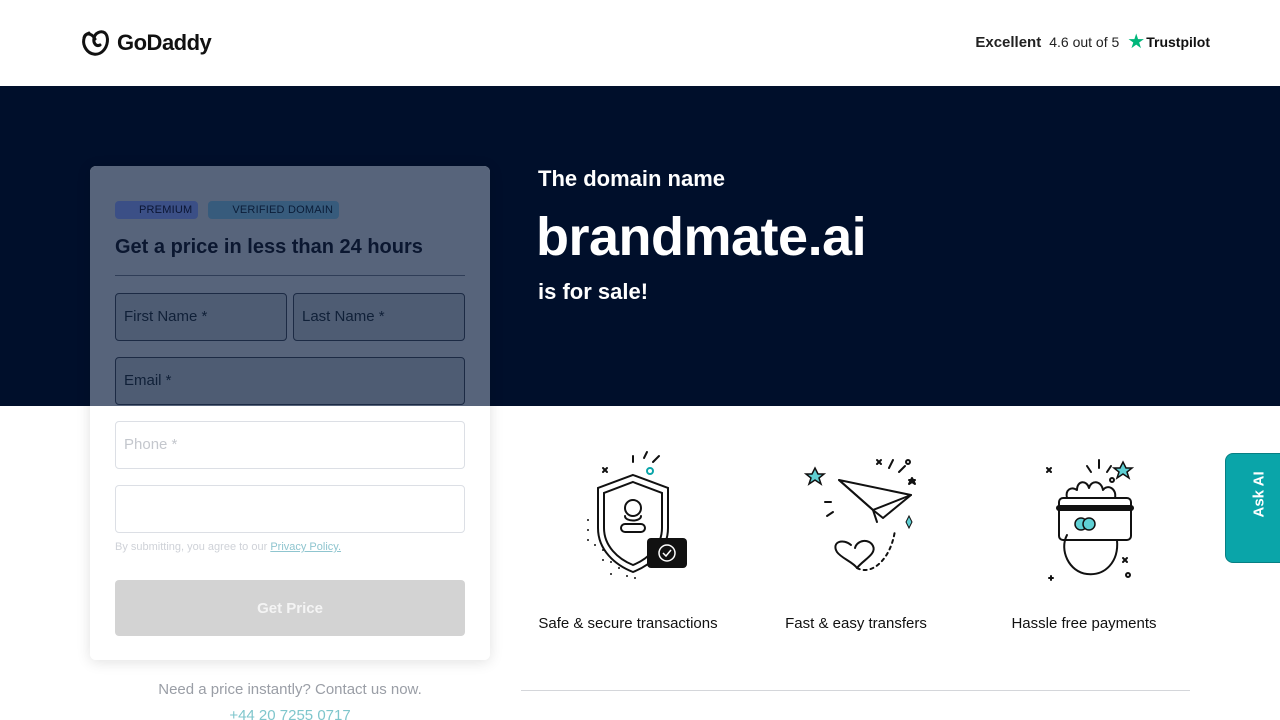  I want to click on ask-ai-label: Ask AI, so click(1259, 494).